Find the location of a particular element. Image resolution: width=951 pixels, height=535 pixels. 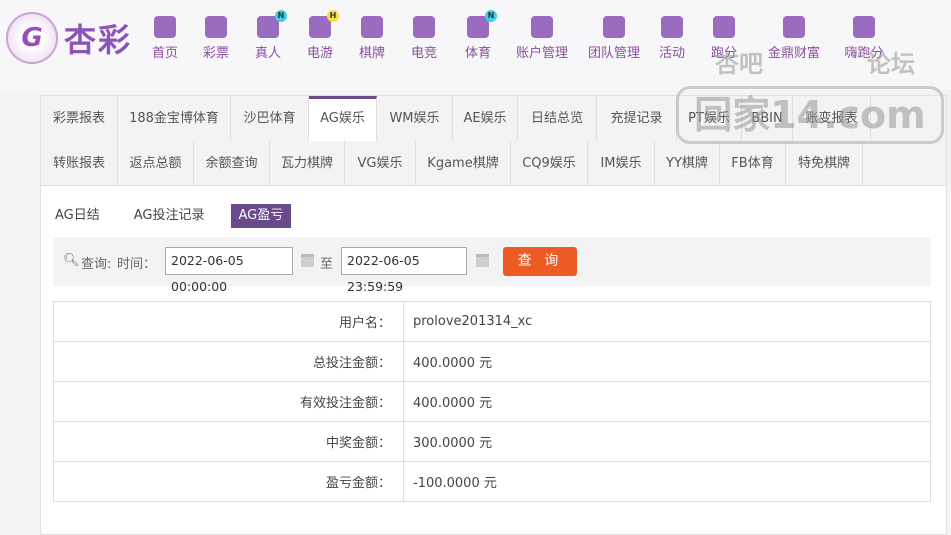

row-label: 用户名： is located at coordinates (228, 321).